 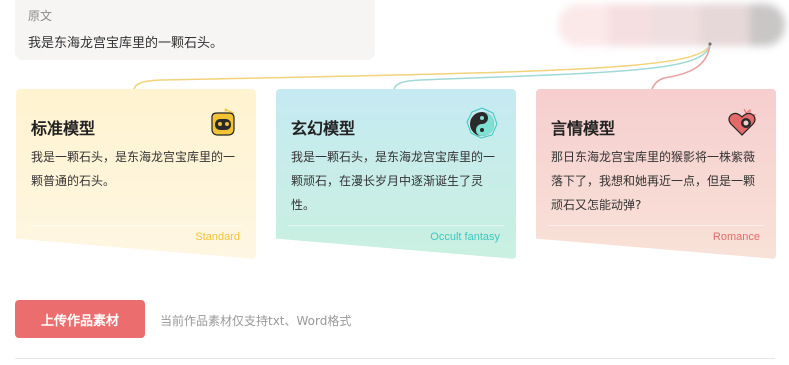 I want to click on source-text-box: 原文 我是东海龙宫宝库里的一颗石头。, so click(x=195, y=30).